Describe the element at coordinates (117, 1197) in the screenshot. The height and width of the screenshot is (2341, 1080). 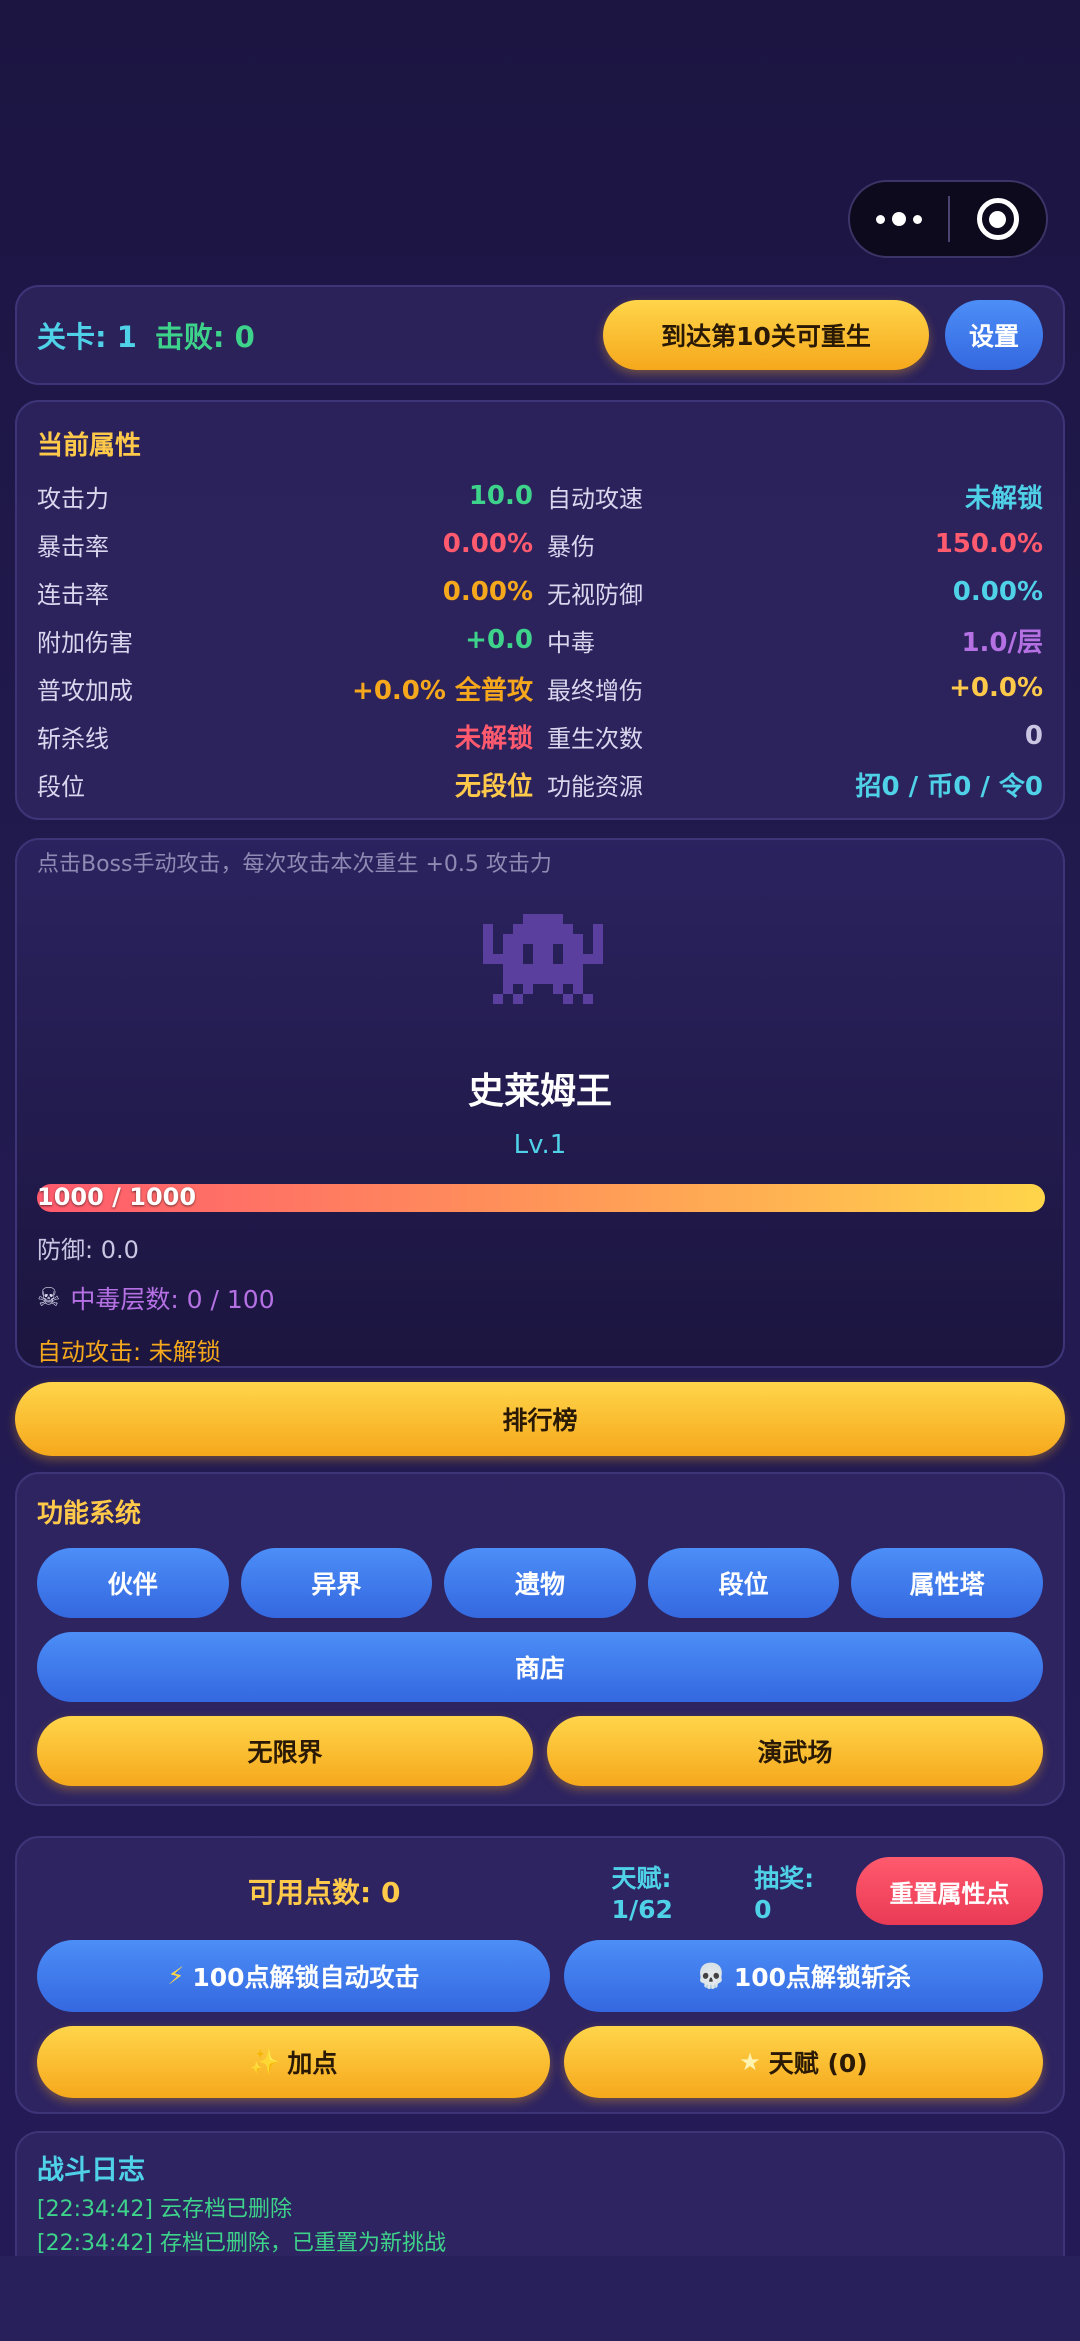
I see `boss-hp-text: 1000 / 1000` at that location.